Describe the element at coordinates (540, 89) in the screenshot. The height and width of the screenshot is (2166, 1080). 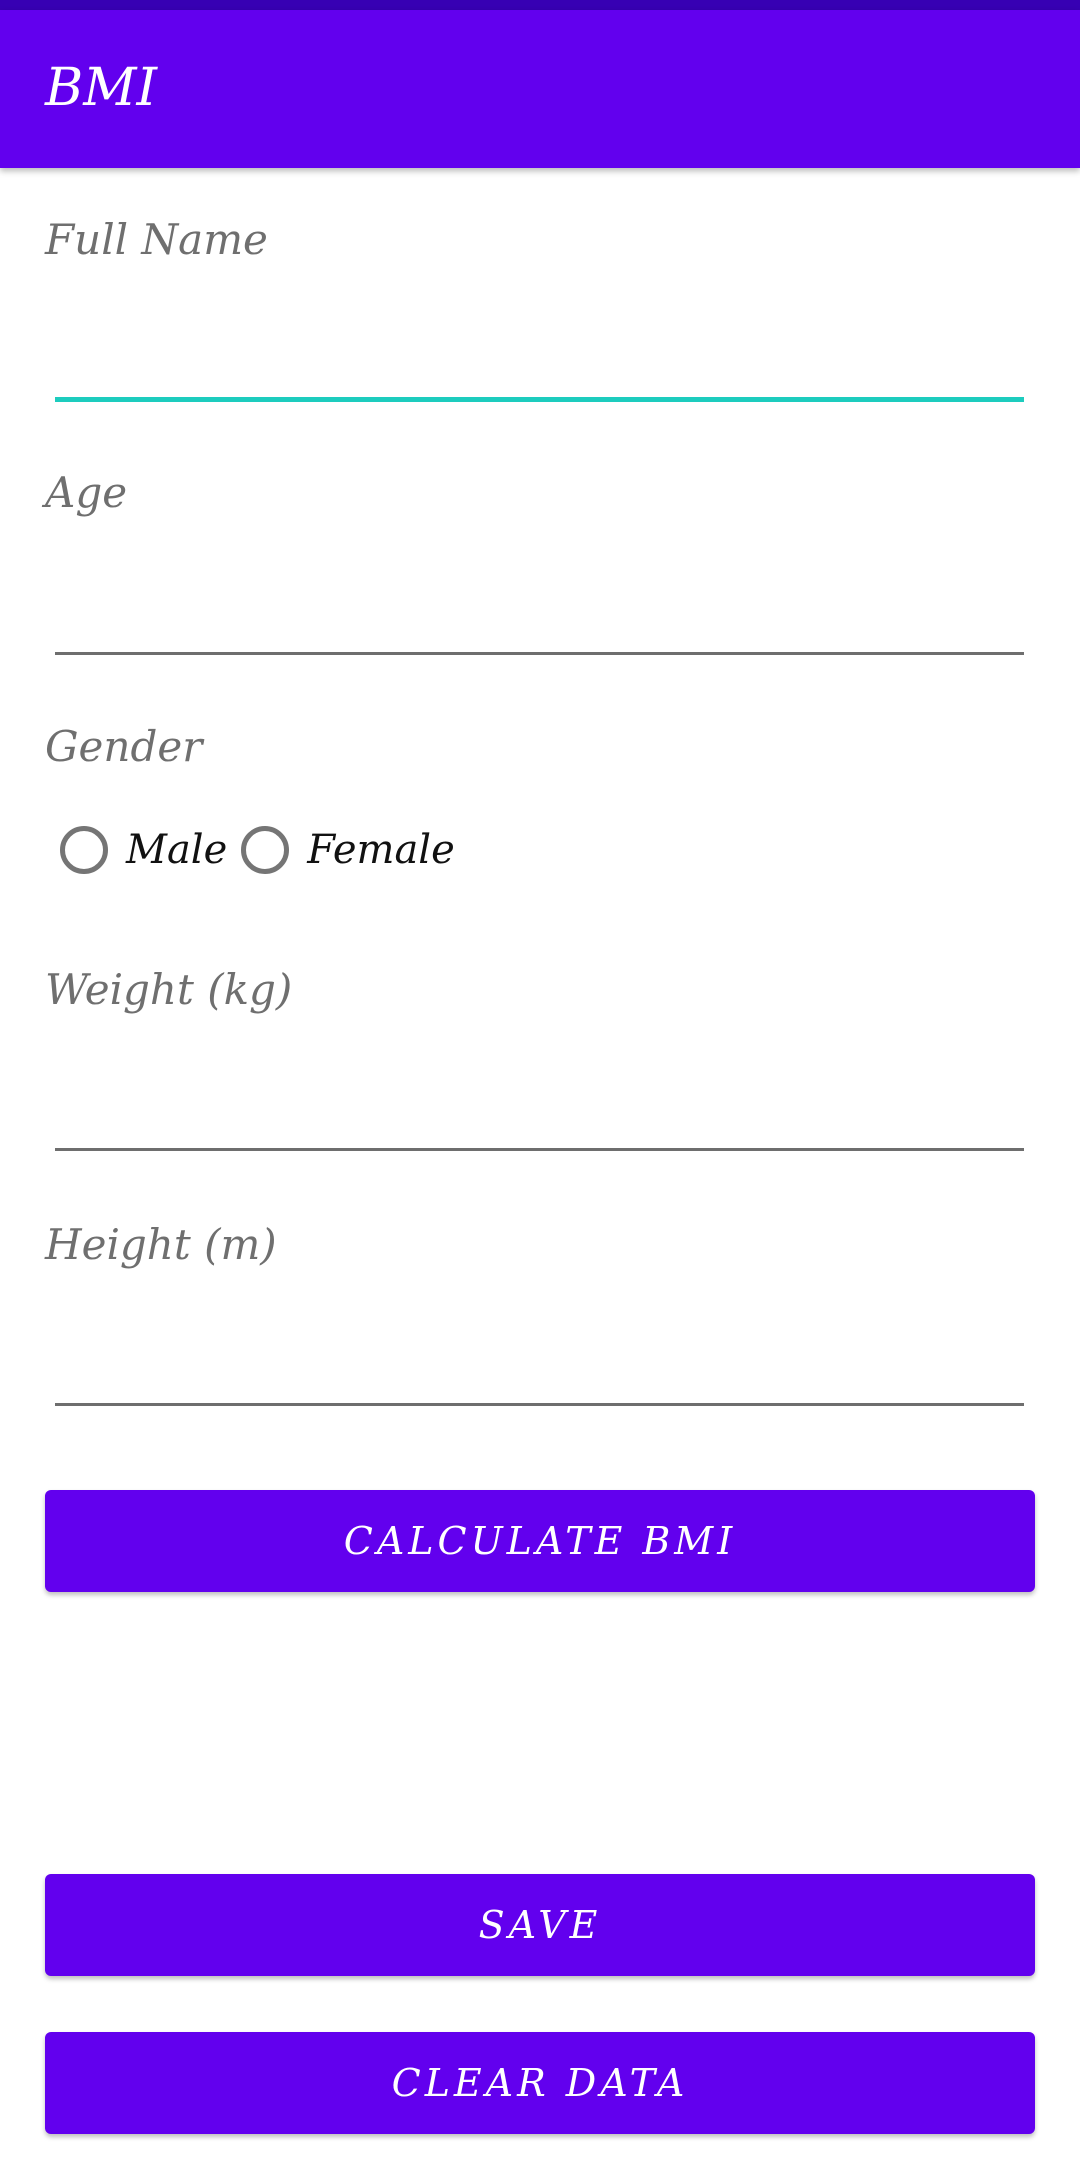
I see `app-bar: BMI` at that location.